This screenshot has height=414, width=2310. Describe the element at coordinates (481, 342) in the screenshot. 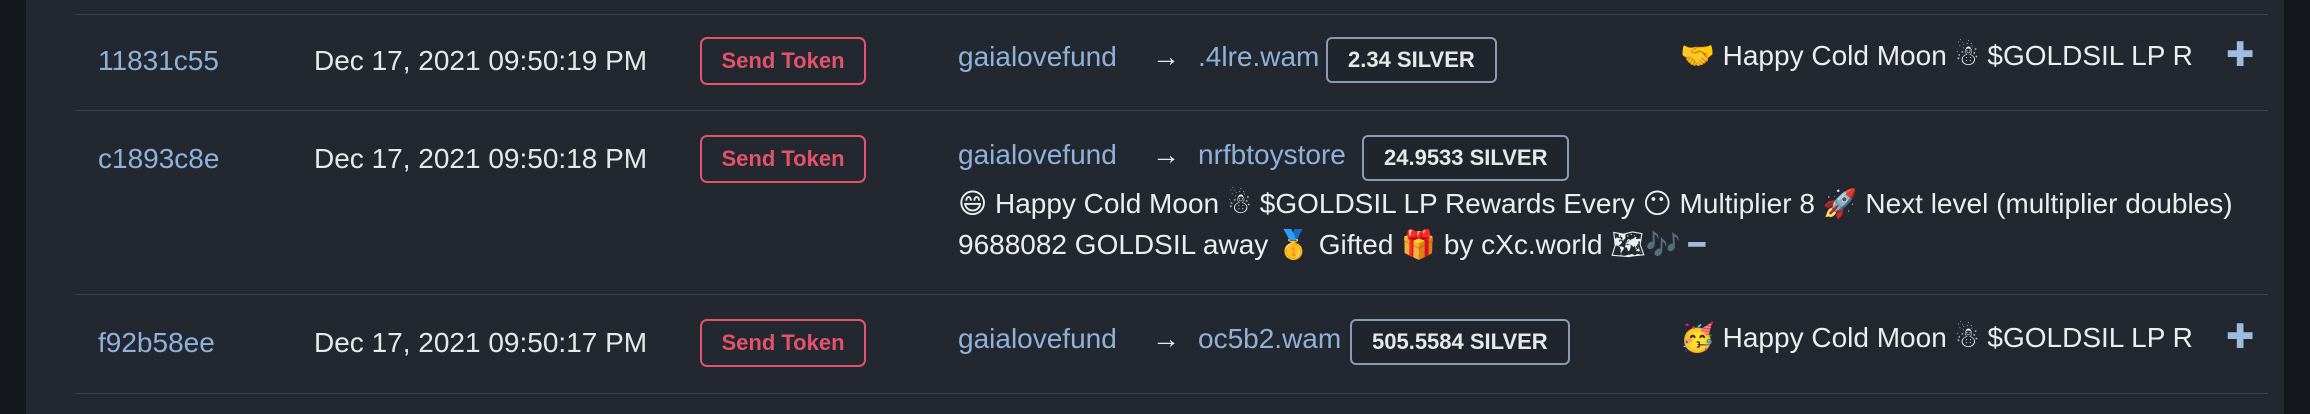

I see `transaction-date: Dec 17, 2021 09:50:17 PM` at that location.